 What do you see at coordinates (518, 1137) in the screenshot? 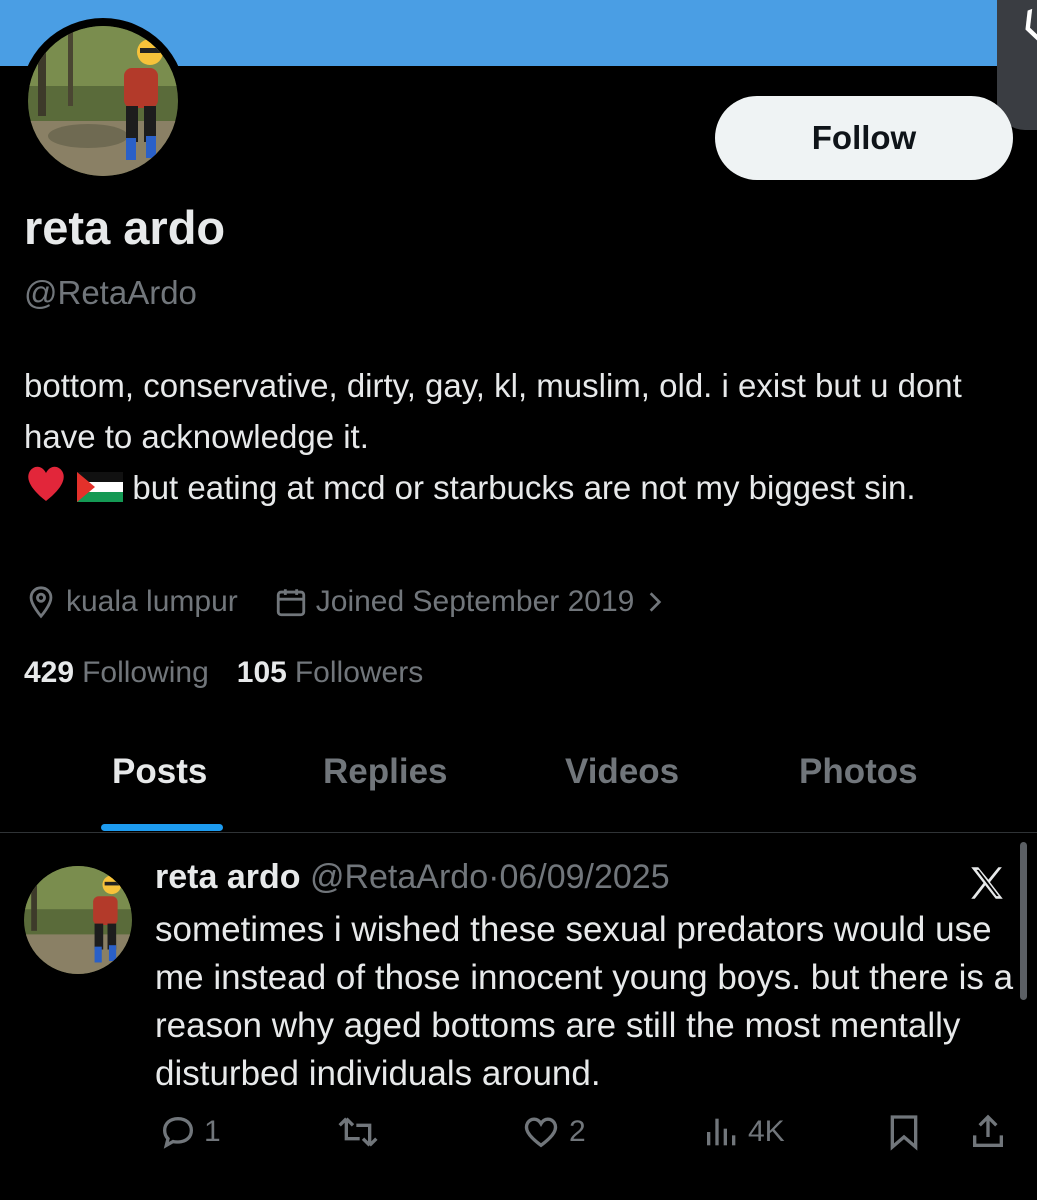
I see `post-actions: 1 2 4K` at bounding box center [518, 1137].